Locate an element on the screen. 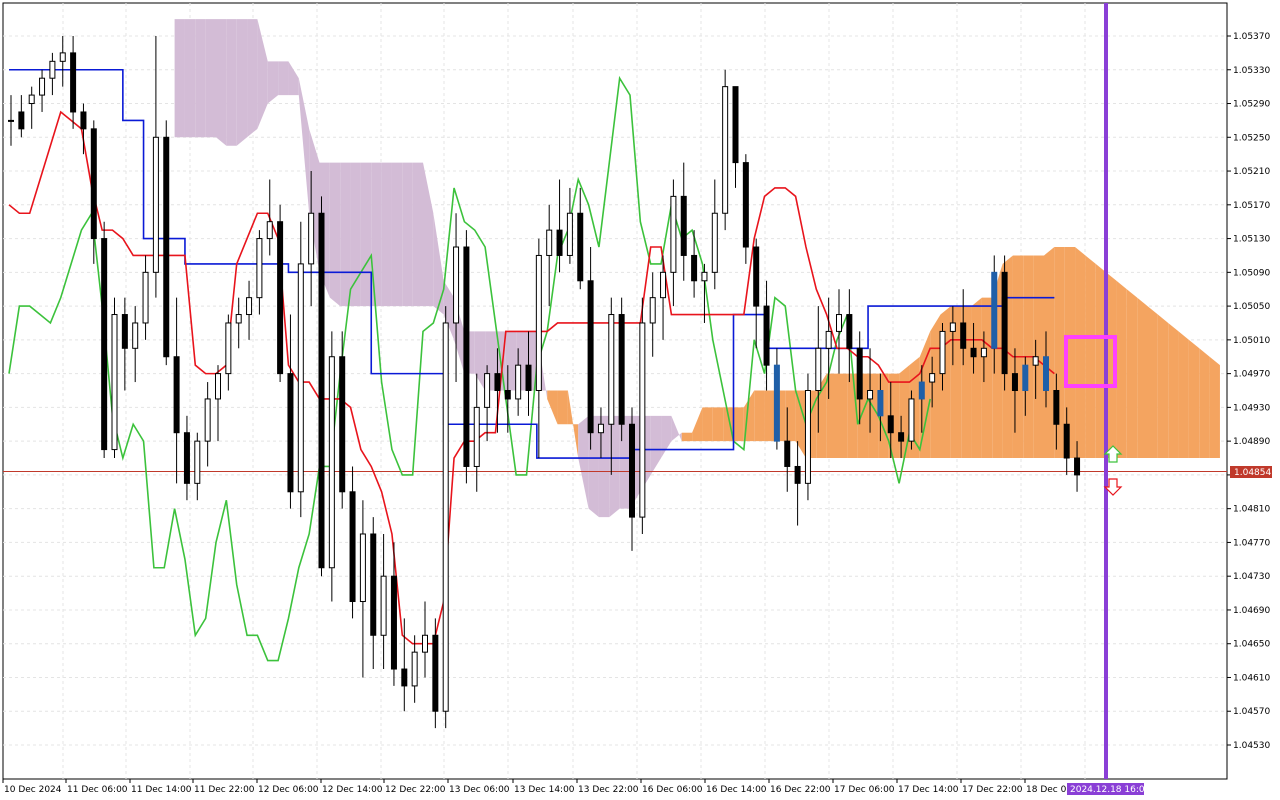 This screenshot has height=800, width=1280. x-tick-label: 17 Dec 14:00 is located at coordinates (928, 790).